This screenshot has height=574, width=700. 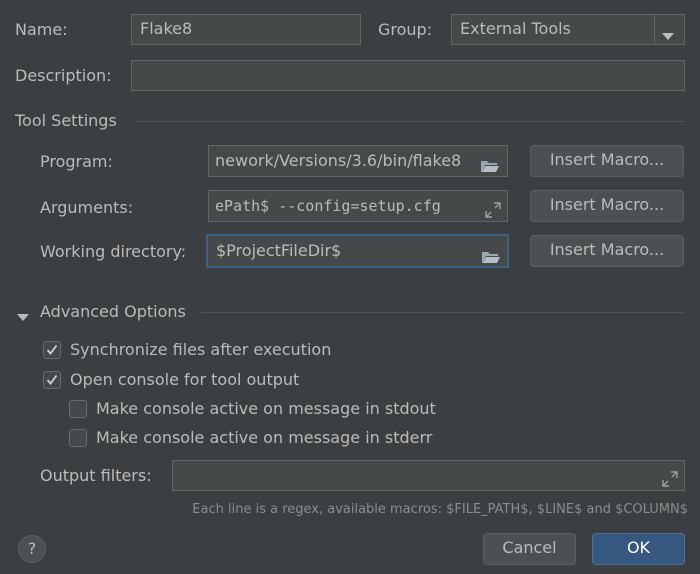 What do you see at coordinates (515, 28) in the screenshot?
I see `group-select-value: External Tools` at bounding box center [515, 28].